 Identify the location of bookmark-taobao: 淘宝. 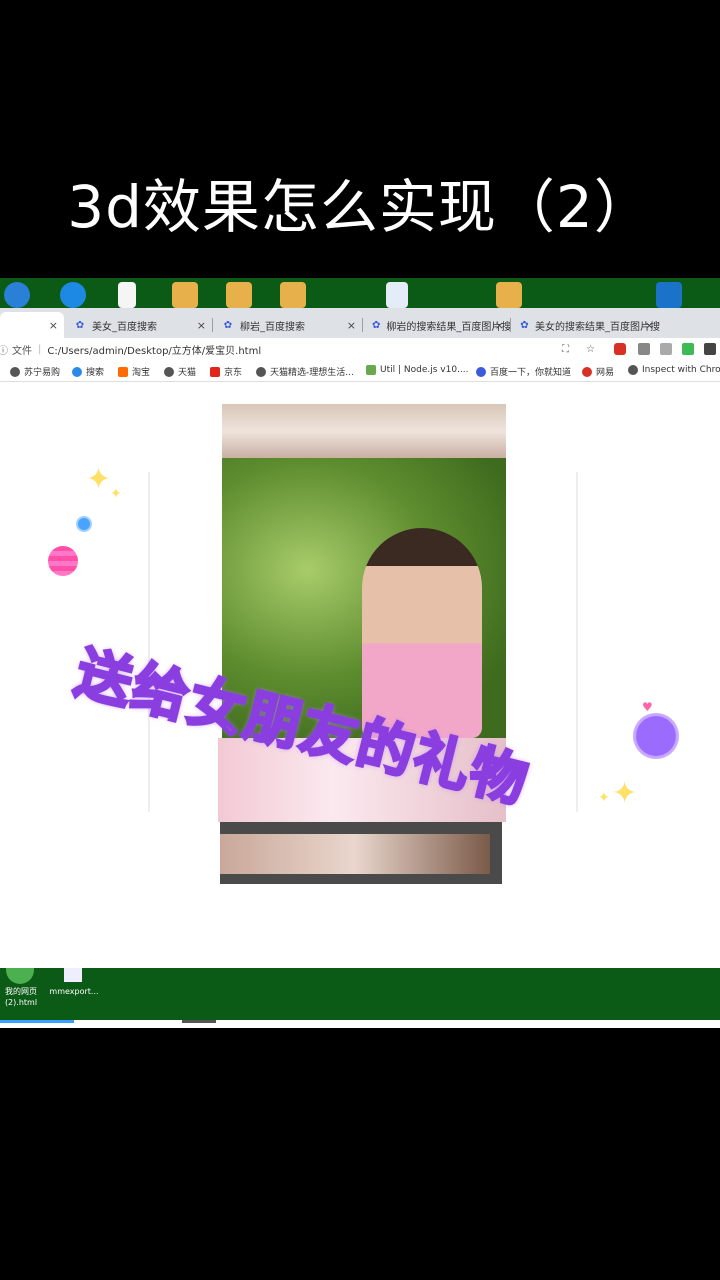
(134, 371).